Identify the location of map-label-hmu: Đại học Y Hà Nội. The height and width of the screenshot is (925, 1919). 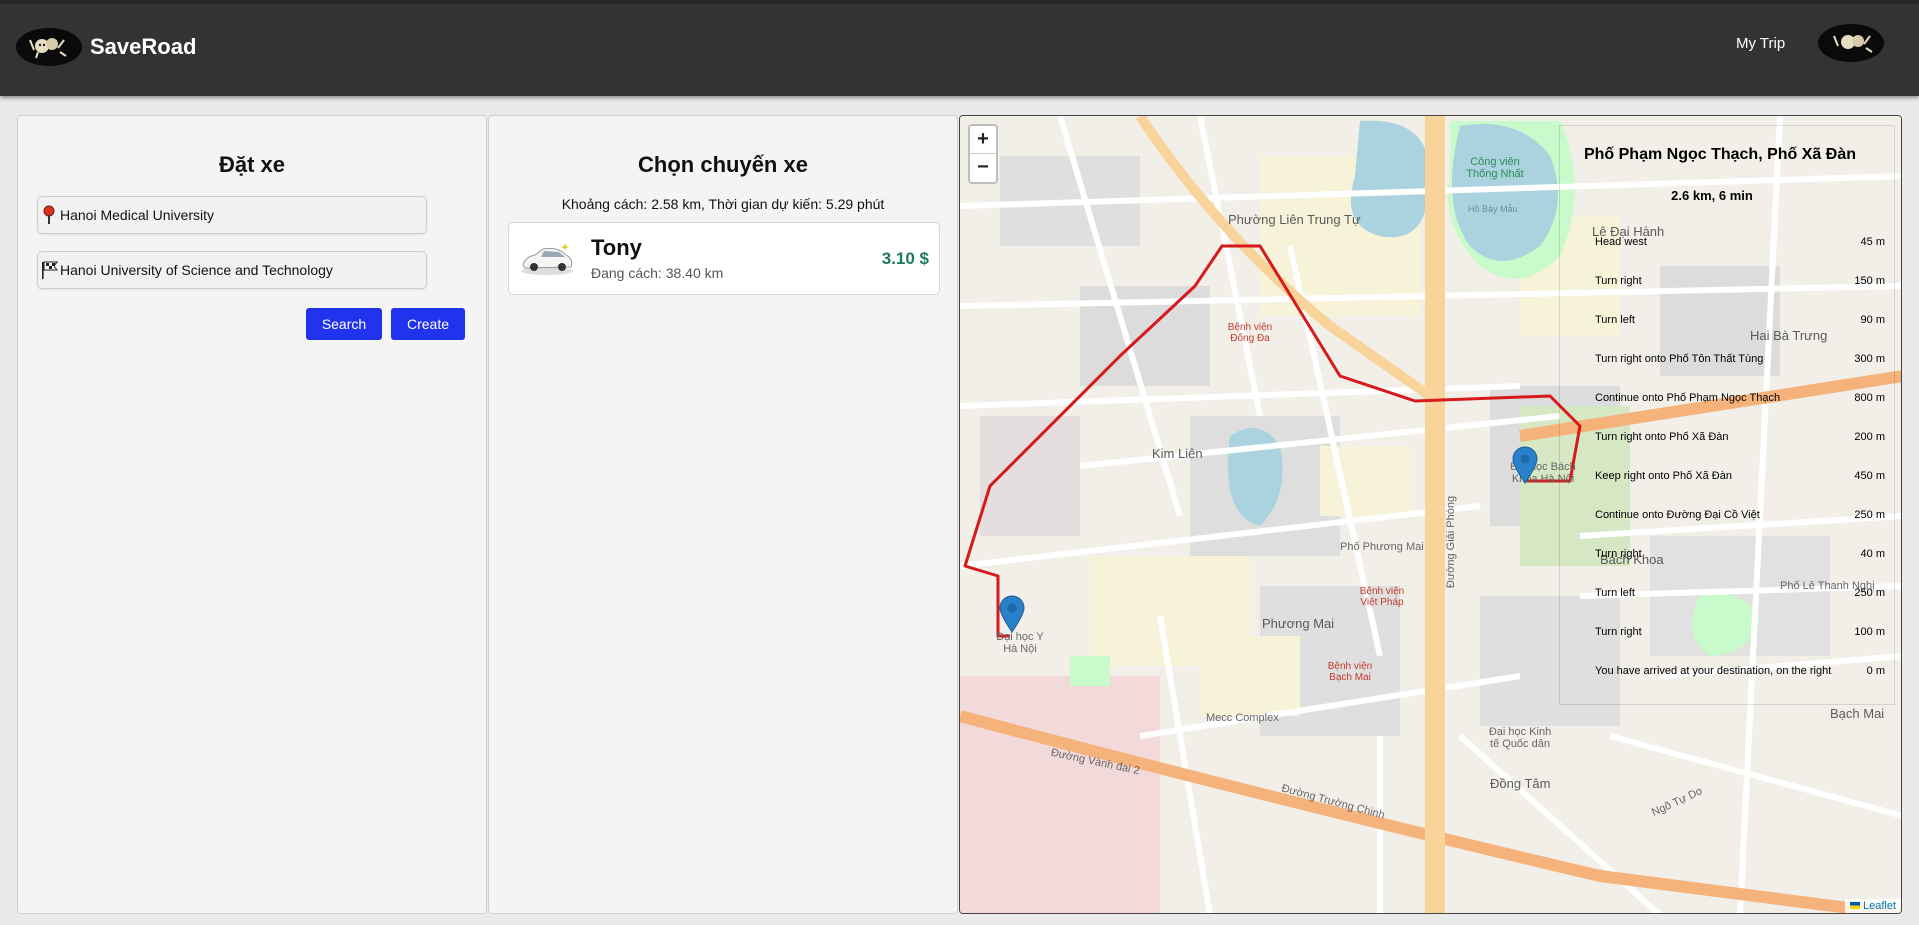
(1020, 643).